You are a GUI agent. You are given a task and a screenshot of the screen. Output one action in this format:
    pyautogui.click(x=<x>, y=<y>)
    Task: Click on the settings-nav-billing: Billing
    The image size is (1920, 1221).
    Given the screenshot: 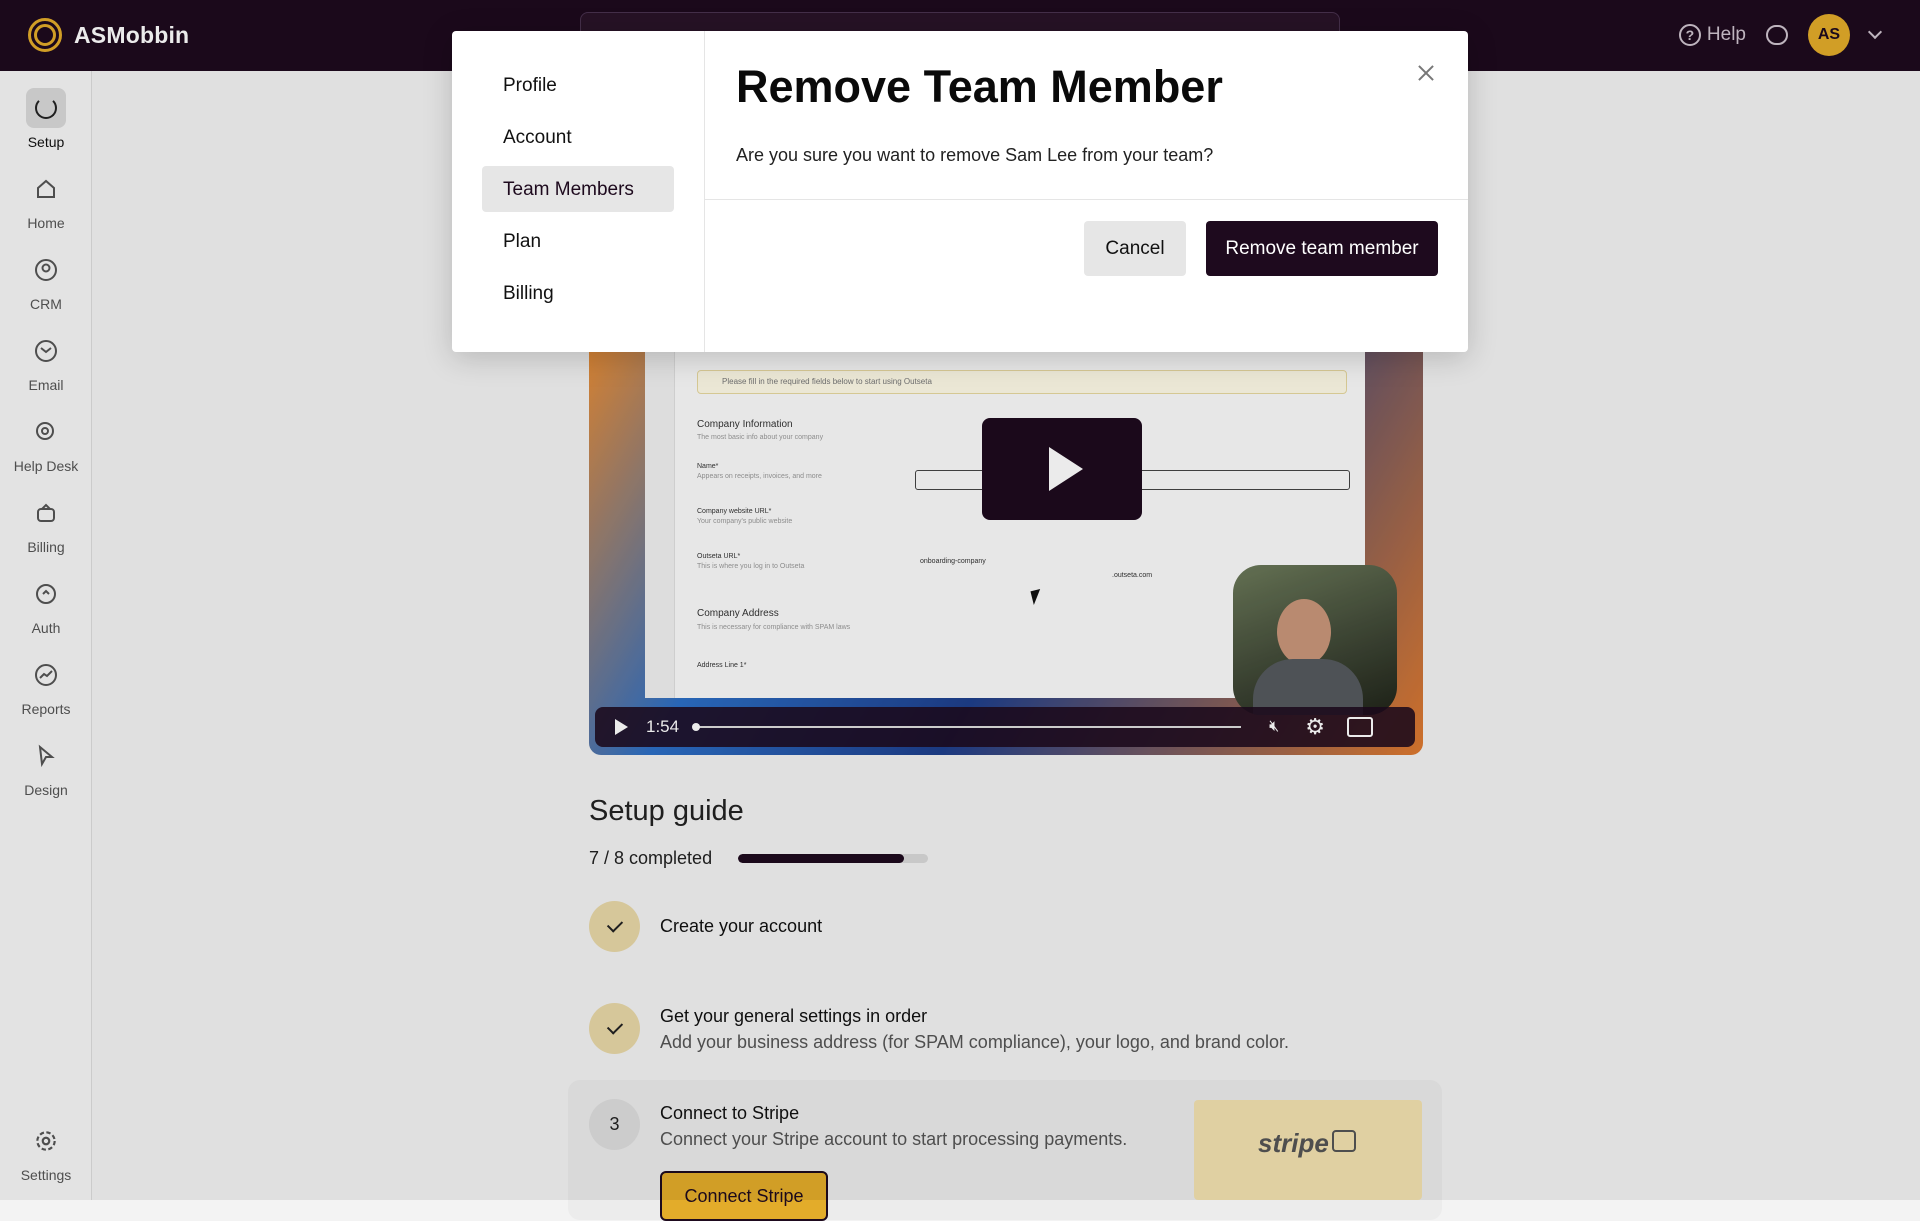 What is the action you would take?
    pyautogui.click(x=578, y=293)
    